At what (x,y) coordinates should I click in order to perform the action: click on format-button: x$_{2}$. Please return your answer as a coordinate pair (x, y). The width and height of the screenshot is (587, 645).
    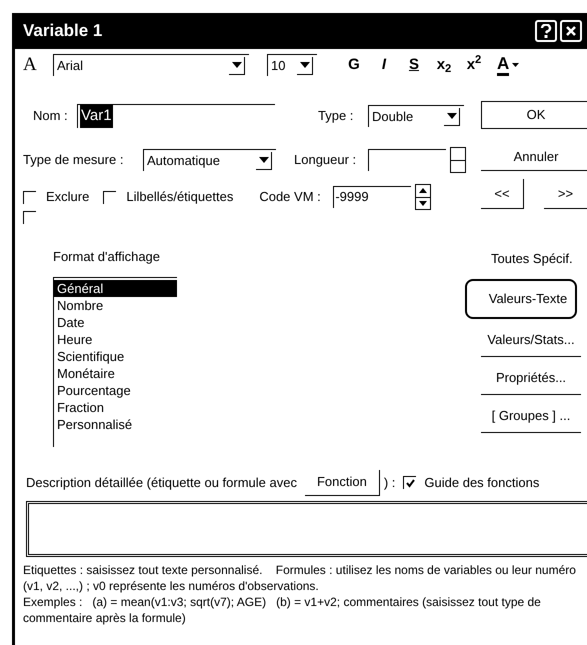
    Looking at the image, I should click on (444, 65).